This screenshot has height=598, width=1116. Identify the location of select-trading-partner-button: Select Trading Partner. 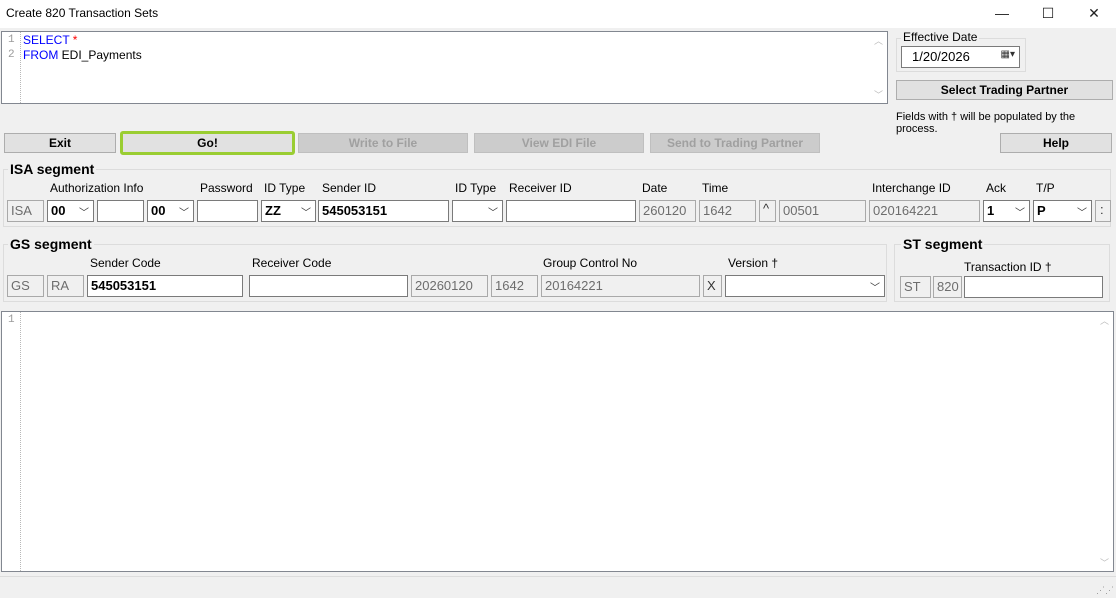
(1004, 90).